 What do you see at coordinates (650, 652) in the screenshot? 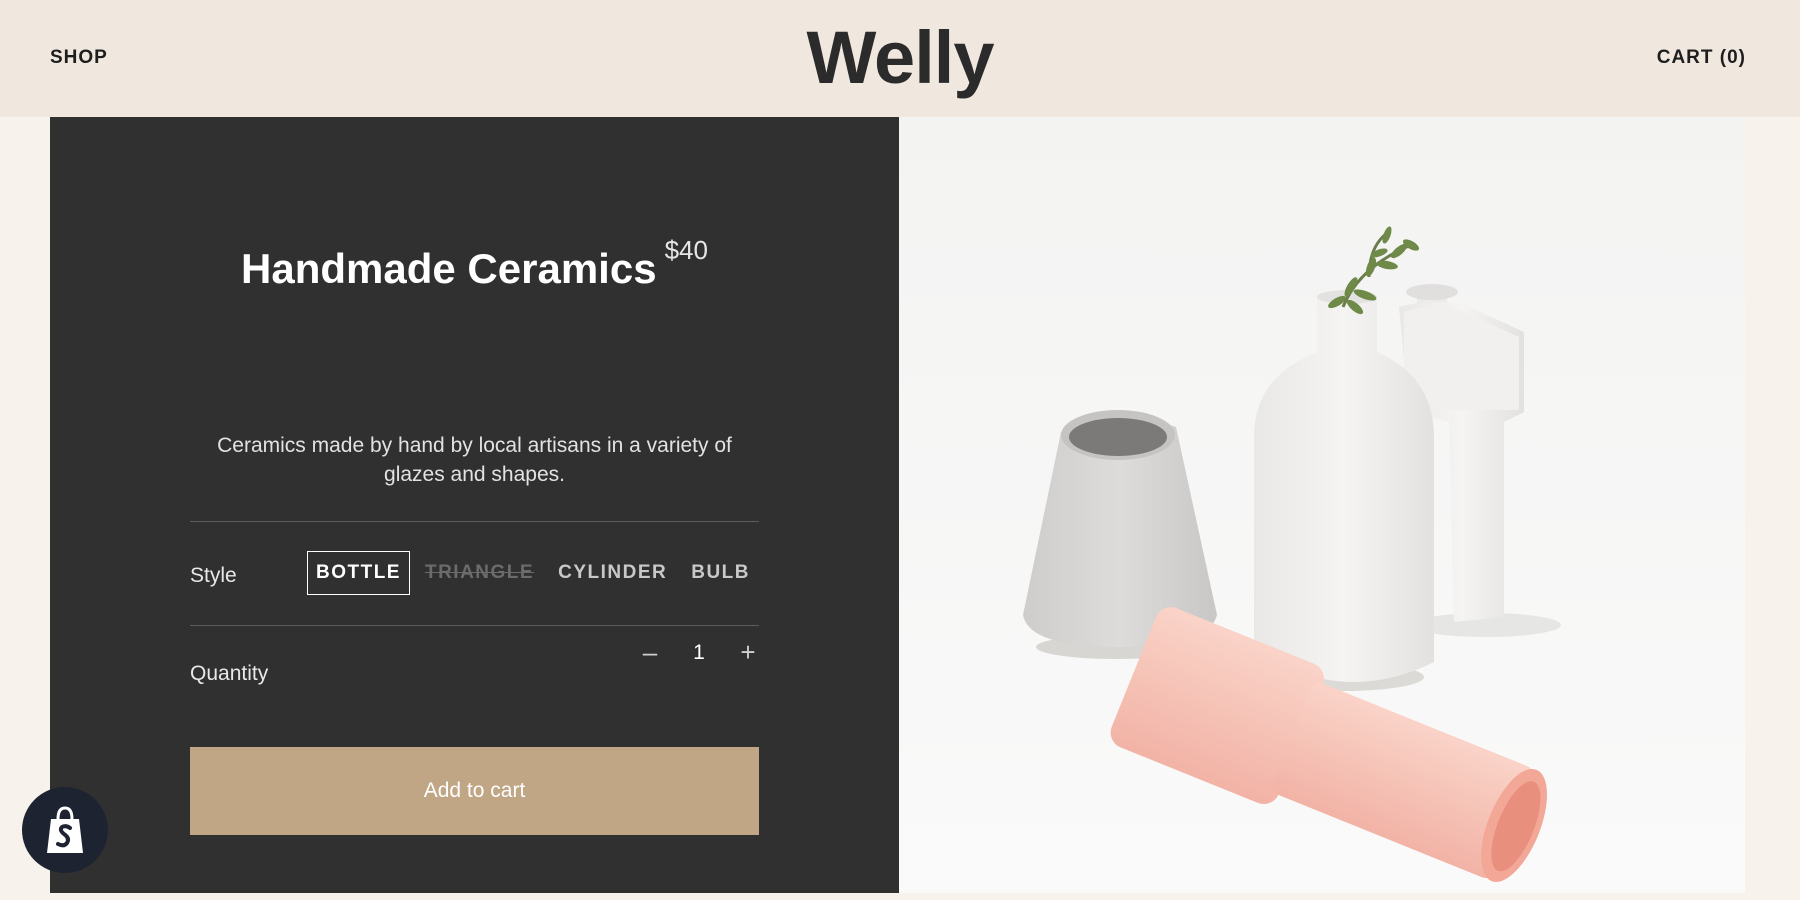
I see `quantity-decrease-button: –` at bounding box center [650, 652].